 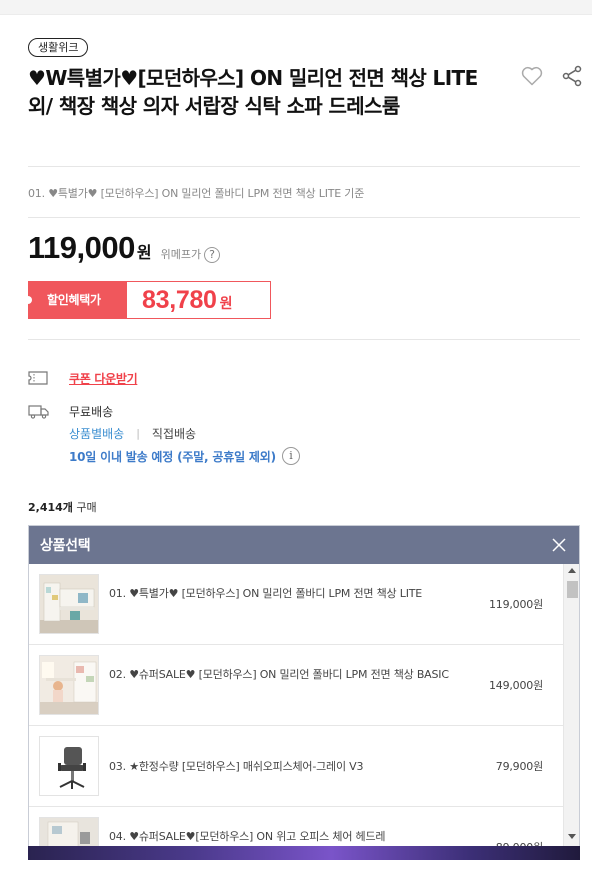 What do you see at coordinates (144, 252) in the screenshot?
I see `price-currency: 원` at bounding box center [144, 252].